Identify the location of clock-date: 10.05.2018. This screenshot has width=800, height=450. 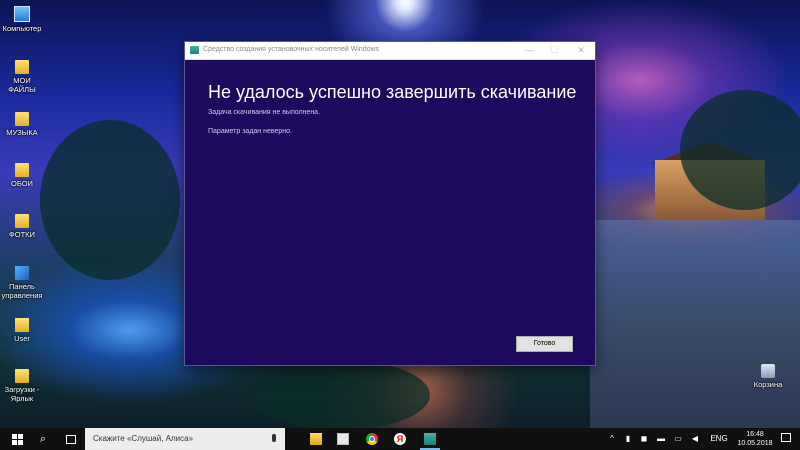
(755, 443).